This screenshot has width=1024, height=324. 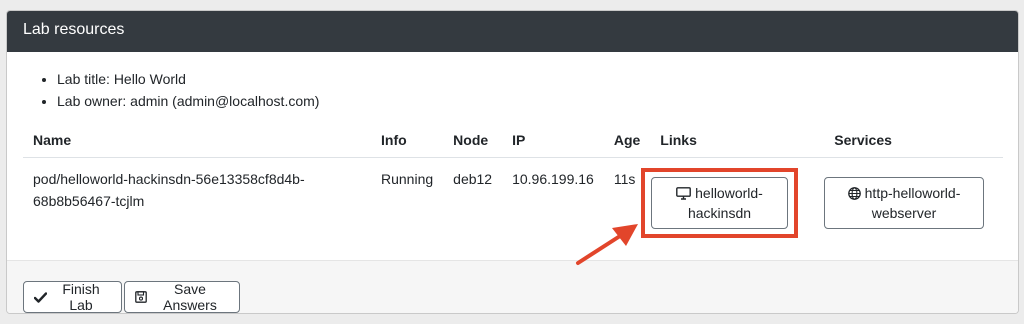 What do you see at coordinates (627, 140) in the screenshot?
I see `col-header-age: Age` at bounding box center [627, 140].